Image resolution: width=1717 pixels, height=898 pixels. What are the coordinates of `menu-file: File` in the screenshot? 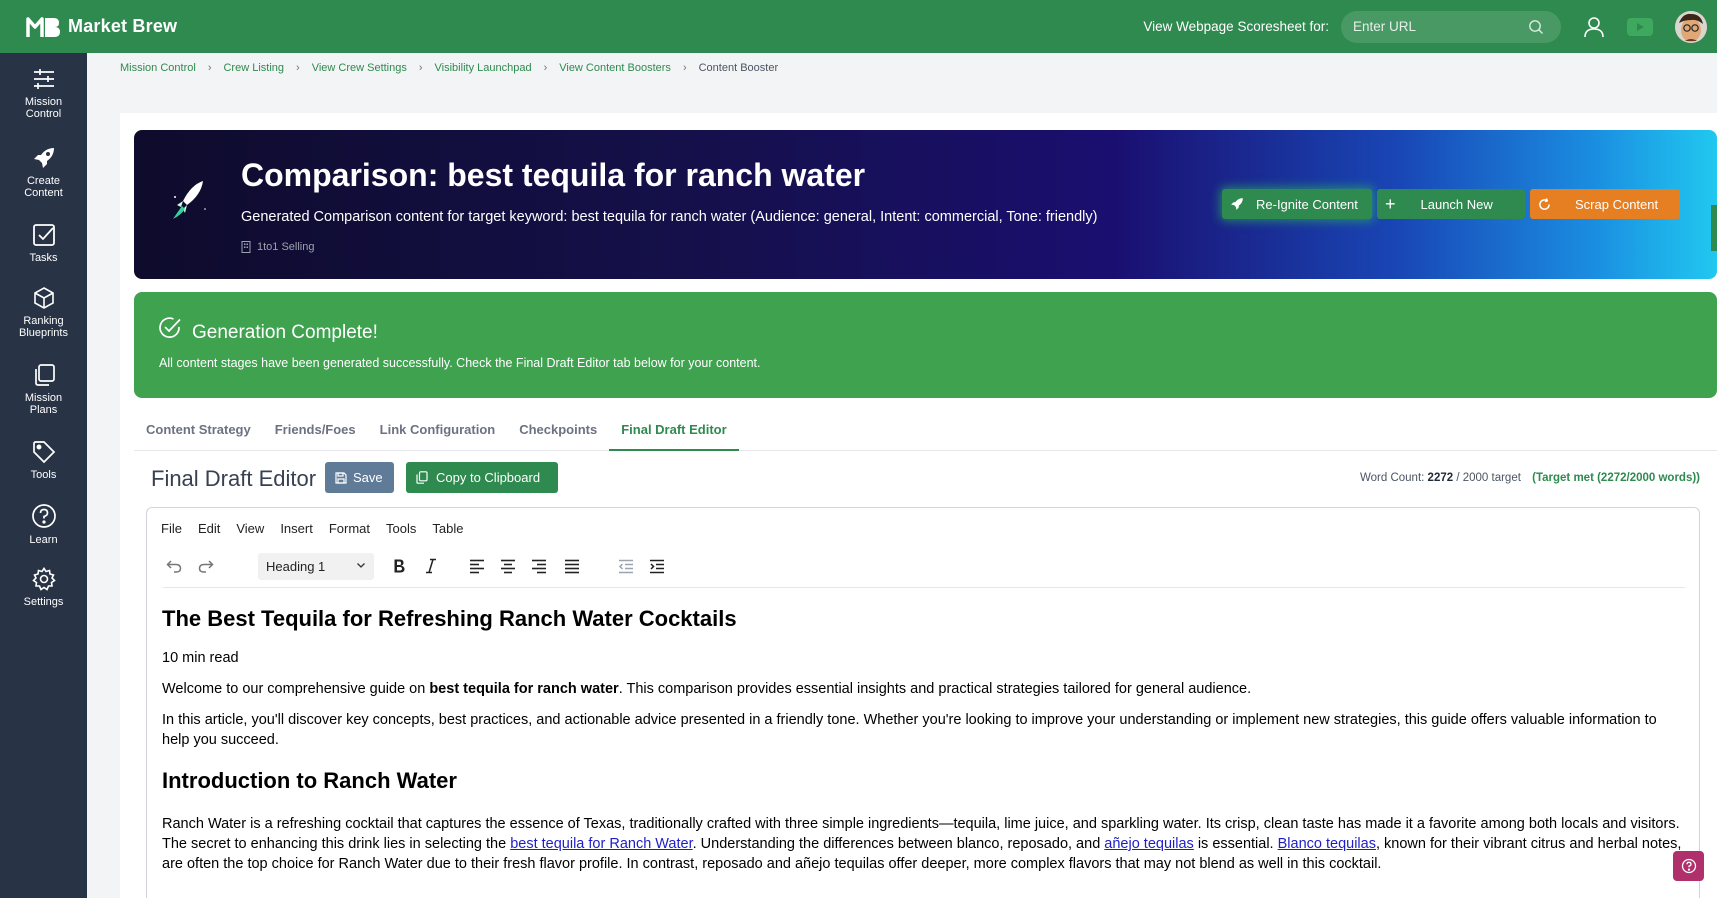 It's located at (171, 528).